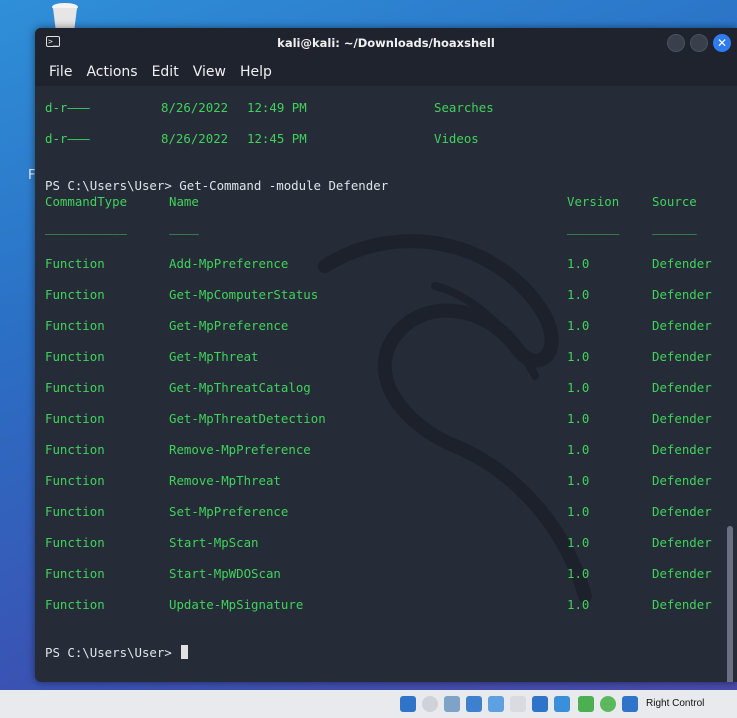 The width and height of the screenshot is (737, 718). I want to click on close-button: ✕, so click(722, 43).